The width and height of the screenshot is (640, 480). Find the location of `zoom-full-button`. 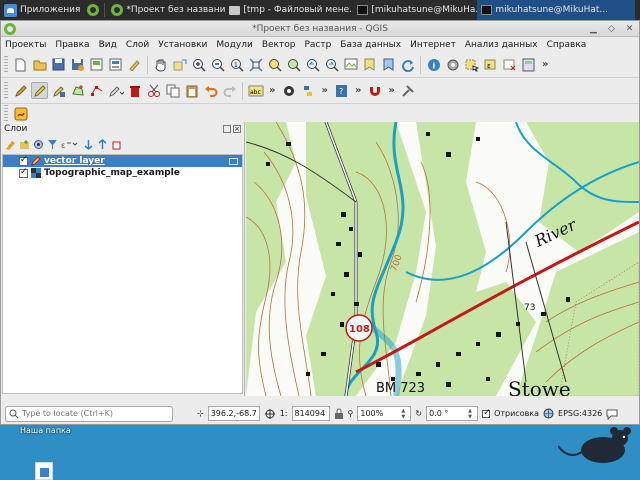

zoom-full-button is located at coordinates (255, 64).